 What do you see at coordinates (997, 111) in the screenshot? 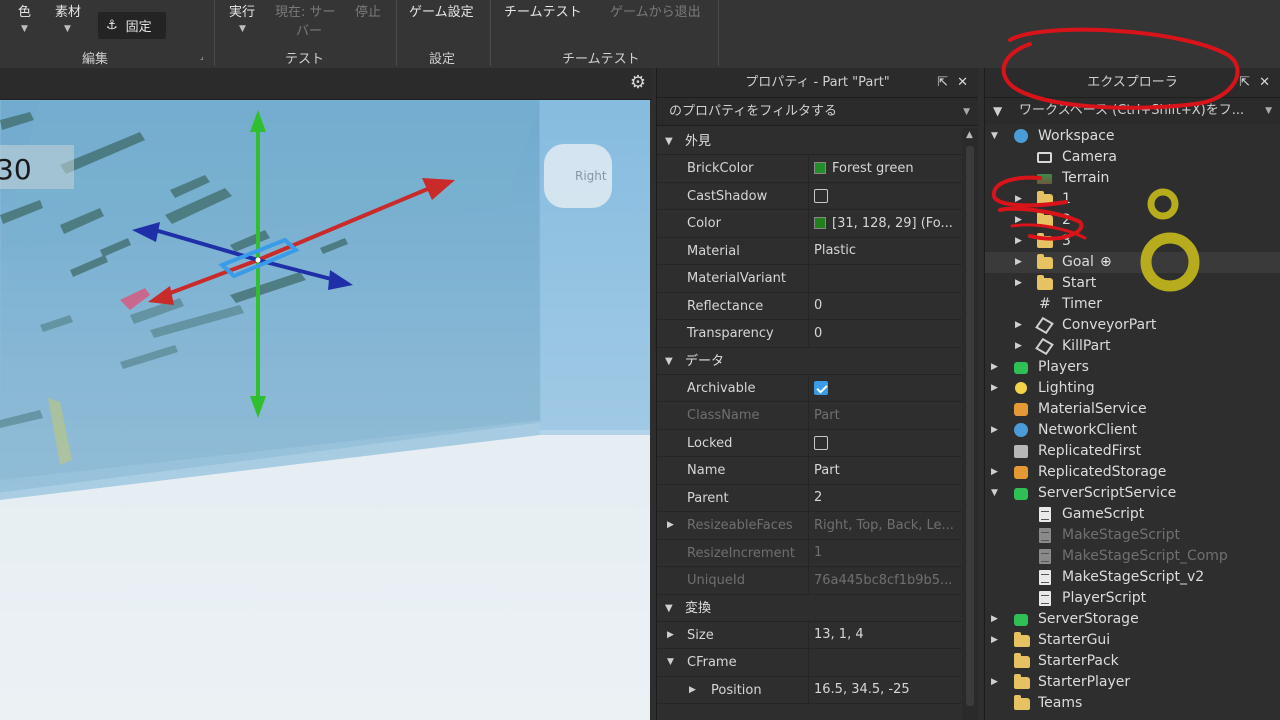
I see `filter-icon: ▼` at bounding box center [997, 111].